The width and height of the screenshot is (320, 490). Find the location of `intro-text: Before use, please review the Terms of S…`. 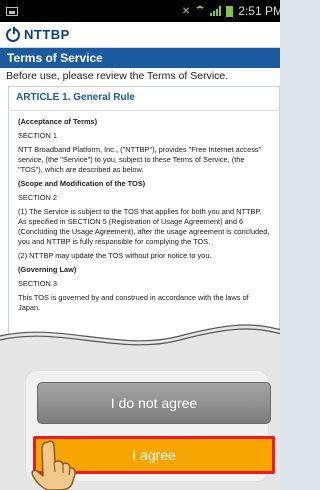

intro-text: Before use, please review the Terms of S… is located at coordinates (117, 76).